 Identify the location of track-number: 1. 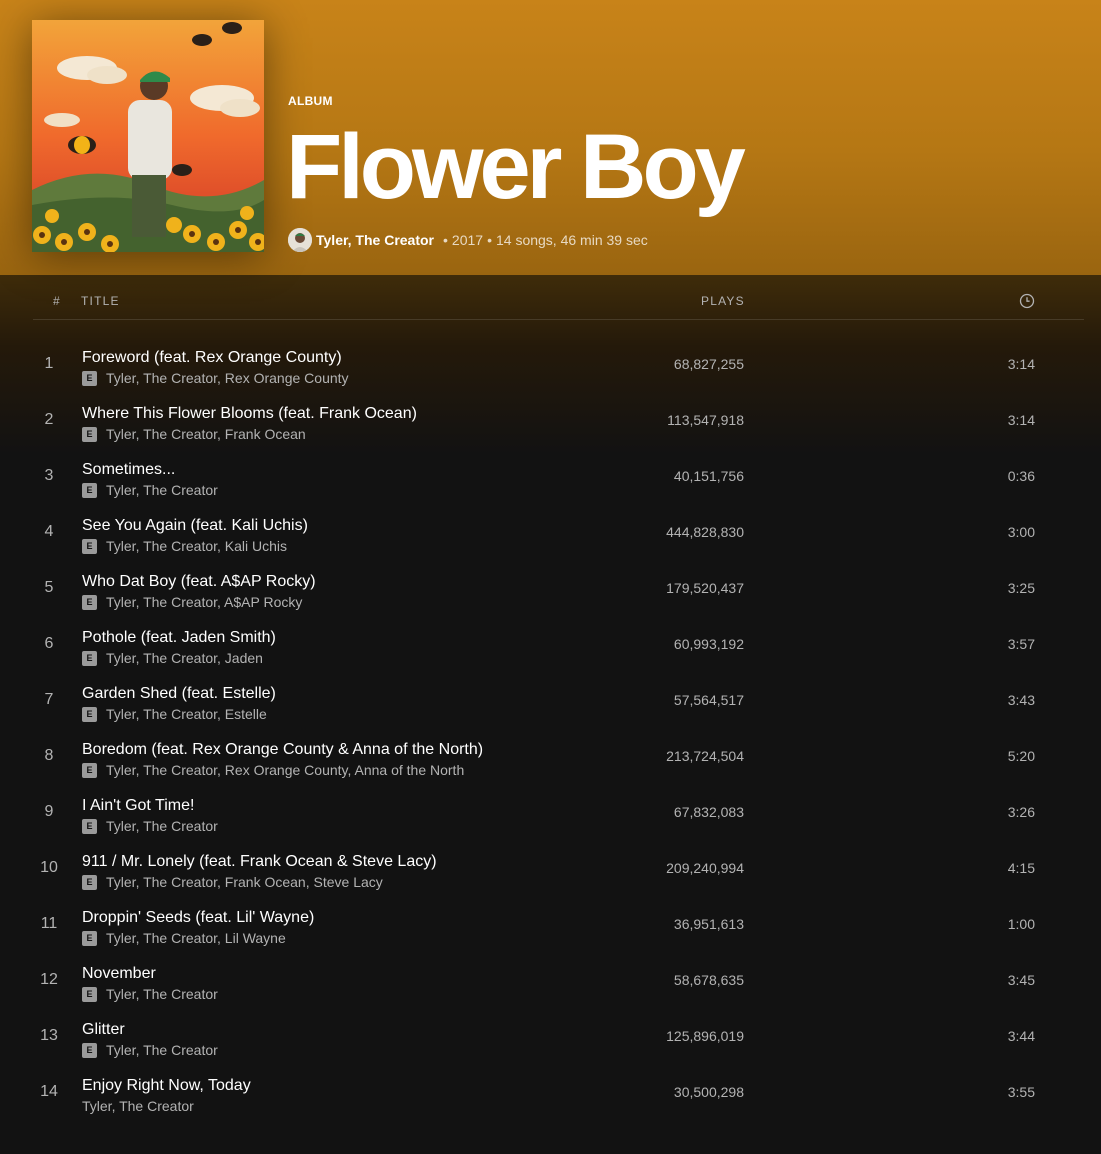
(49, 363).